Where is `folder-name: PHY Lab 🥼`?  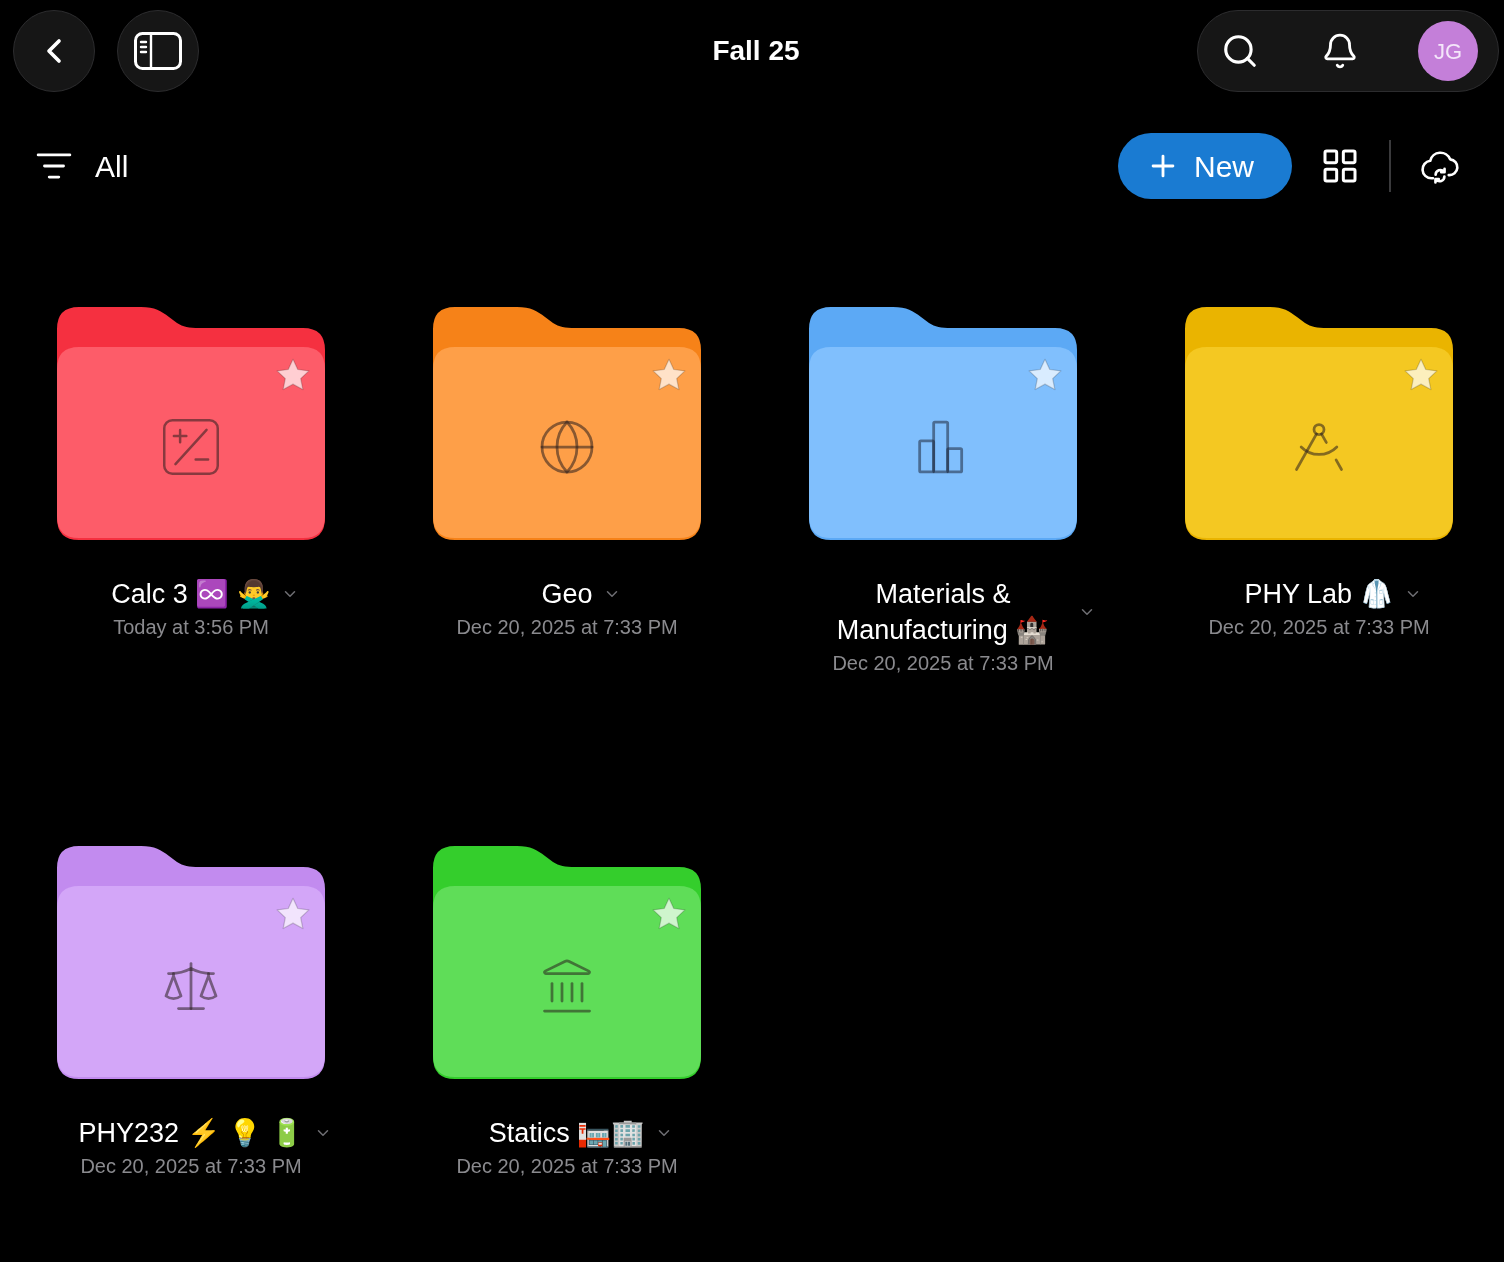 folder-name: PHY Lab 🥼 is located at coordinates (1319, 594).